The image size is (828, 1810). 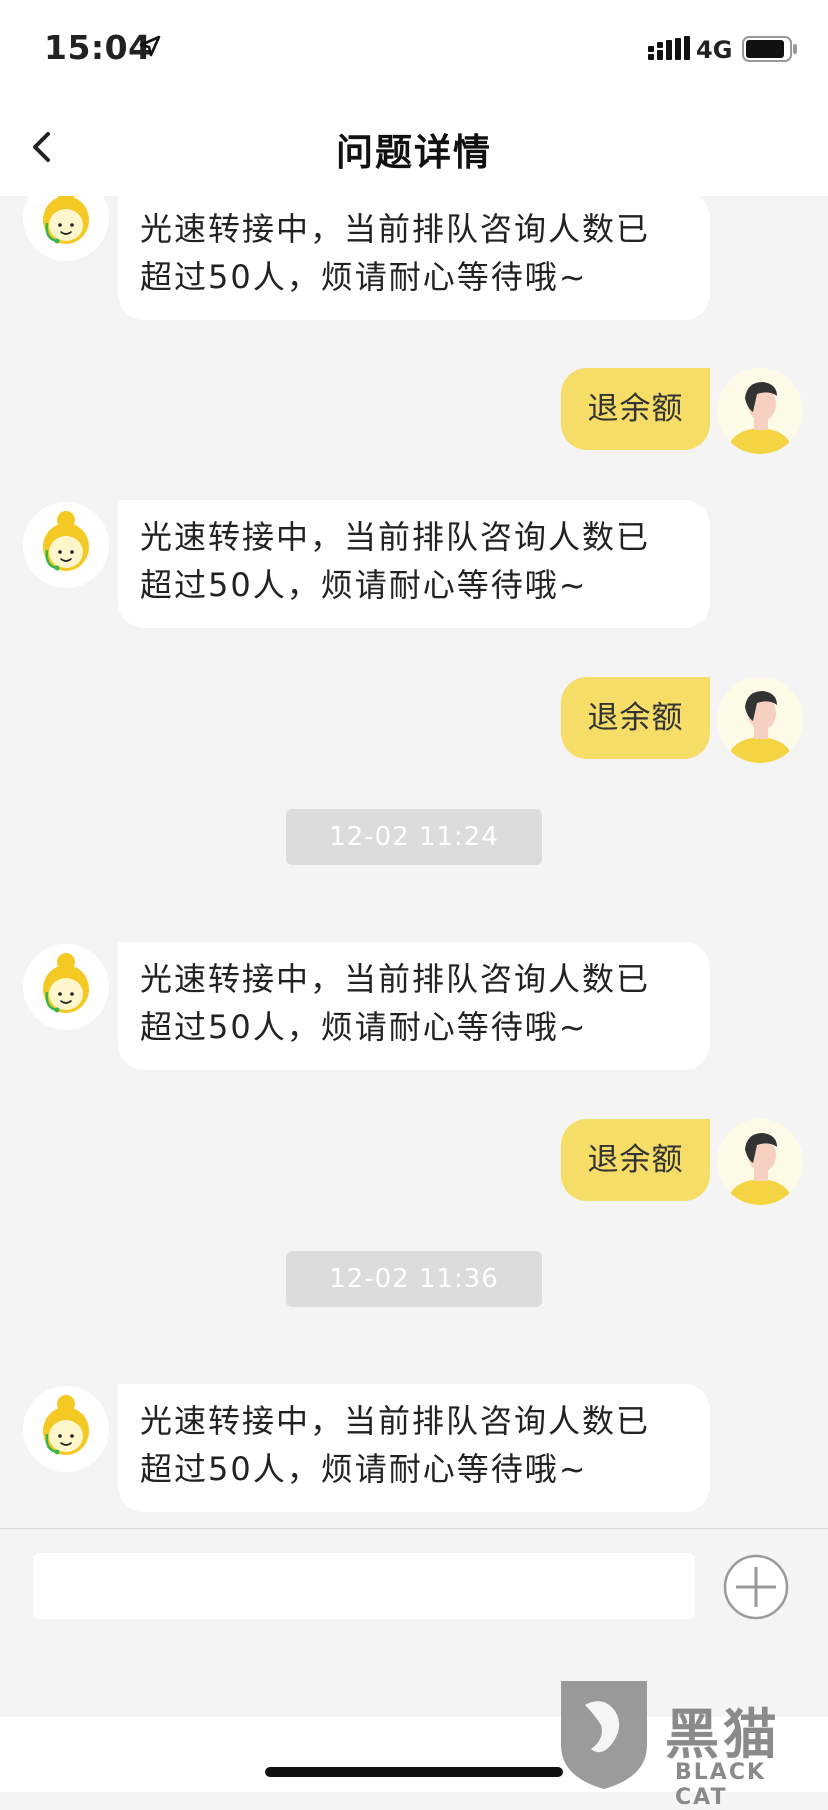 What do you see at coordinates (414, 152) in the screenshot?
I see `page-title: 问题详情` at bounding box center [414, 152].